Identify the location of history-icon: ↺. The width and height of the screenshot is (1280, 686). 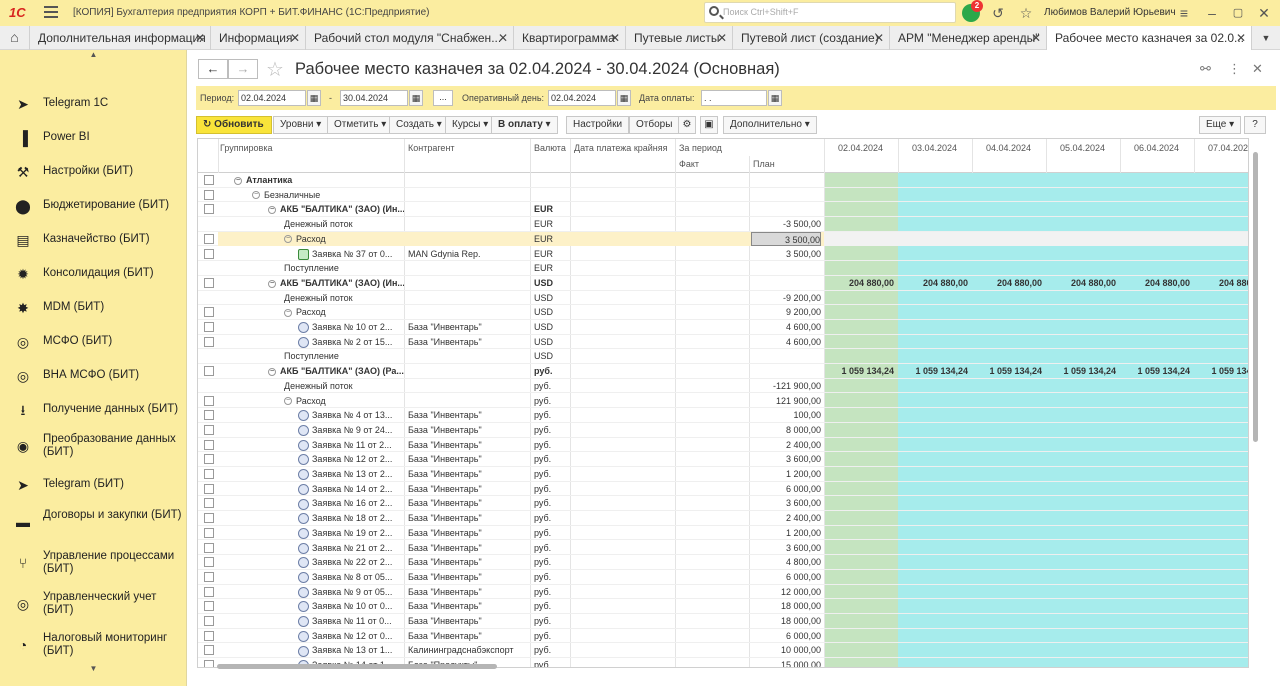
(998, 13).